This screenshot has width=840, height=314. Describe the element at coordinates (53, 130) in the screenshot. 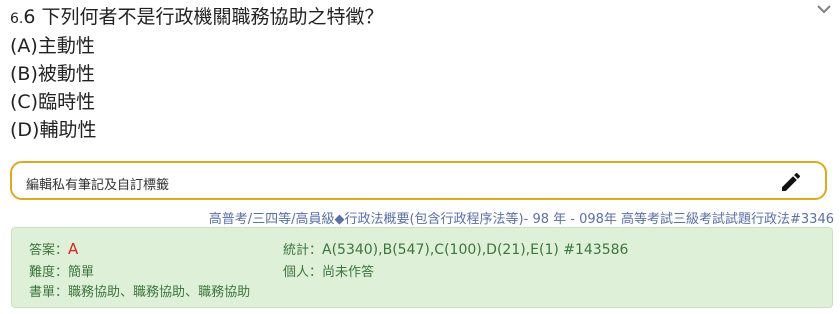

I see `option-d: (D)輔助性` at that location.